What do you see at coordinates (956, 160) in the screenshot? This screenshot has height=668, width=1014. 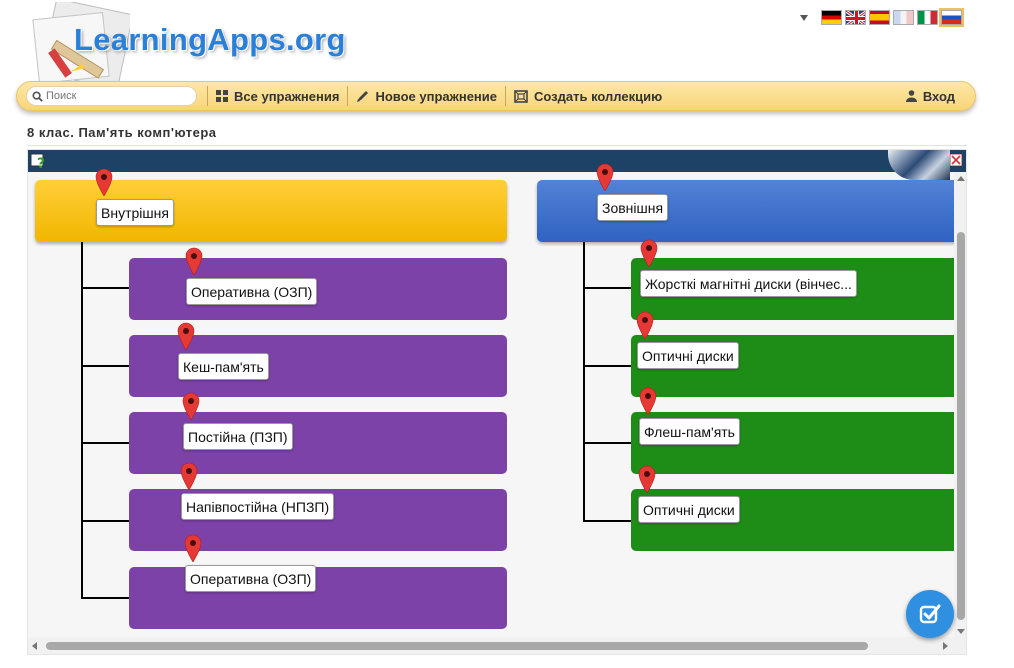 I see `close-icon` at bounding box center [956, 160].